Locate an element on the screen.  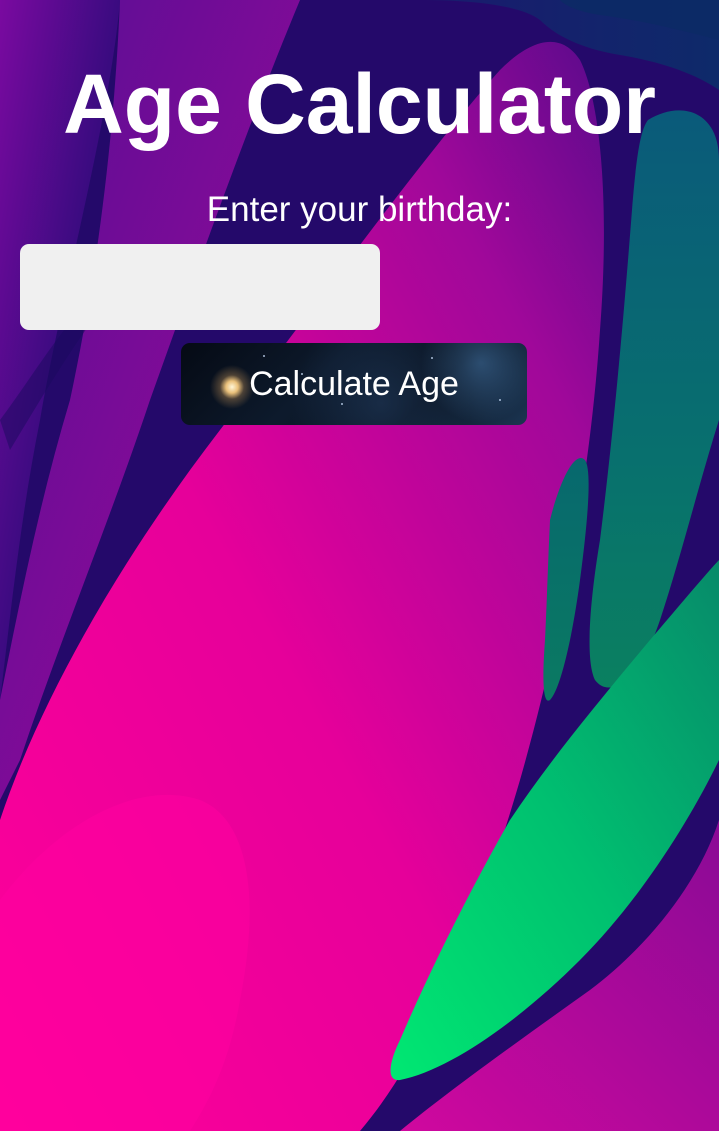
calculate-age-button: Calculate Age is located at coordinates (354, 384).